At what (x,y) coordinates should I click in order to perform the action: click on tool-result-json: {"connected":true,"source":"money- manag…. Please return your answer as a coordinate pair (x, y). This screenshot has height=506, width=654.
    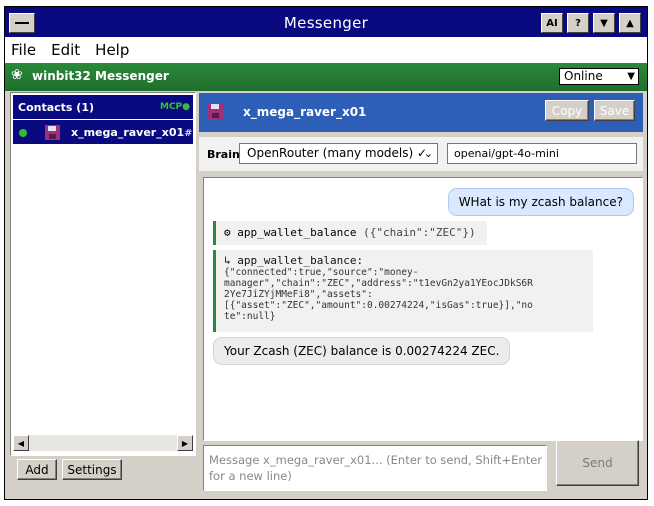
    Looking at the image, I should click on (378, 294).